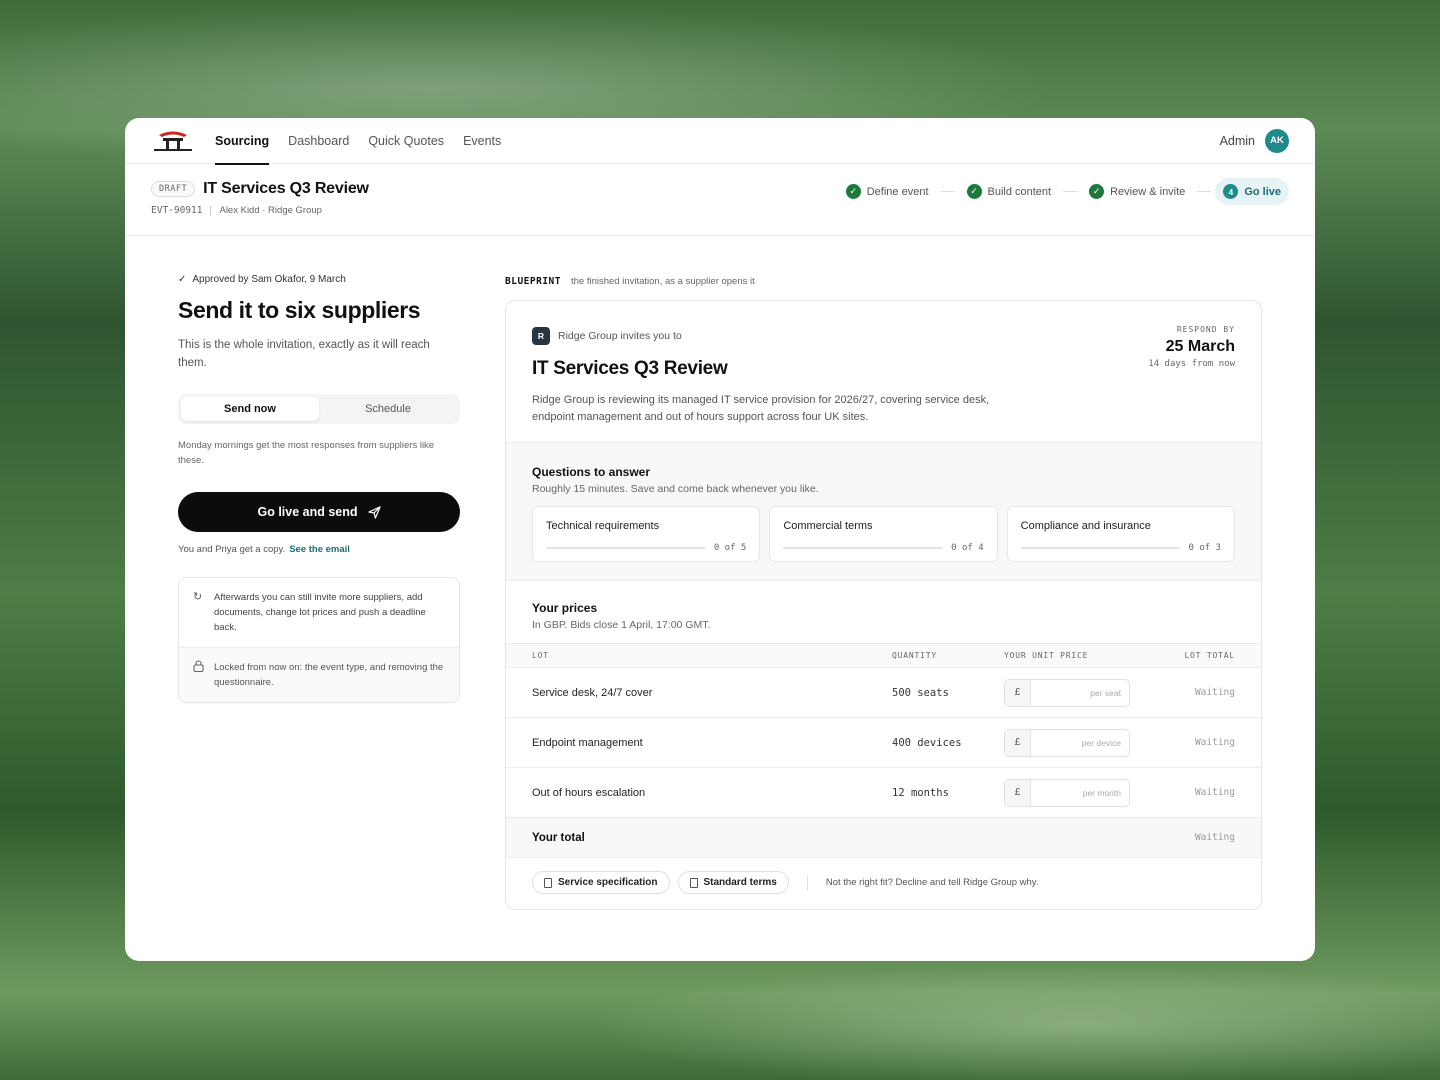  I want to click on question-card-commercial: Commercial terms 0 of 4, so click(883, 534).